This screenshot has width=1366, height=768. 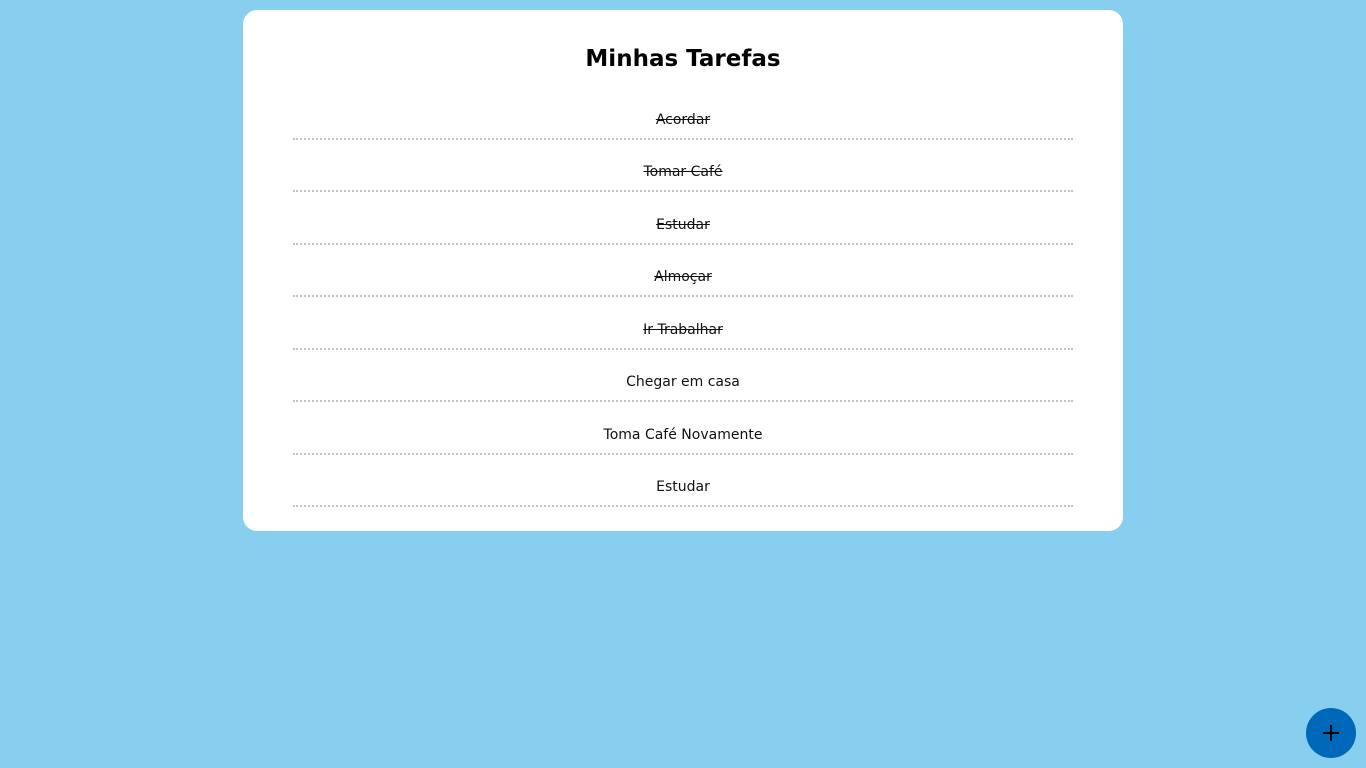 I want to click on add-task-button, so click(x=1331, y=733).